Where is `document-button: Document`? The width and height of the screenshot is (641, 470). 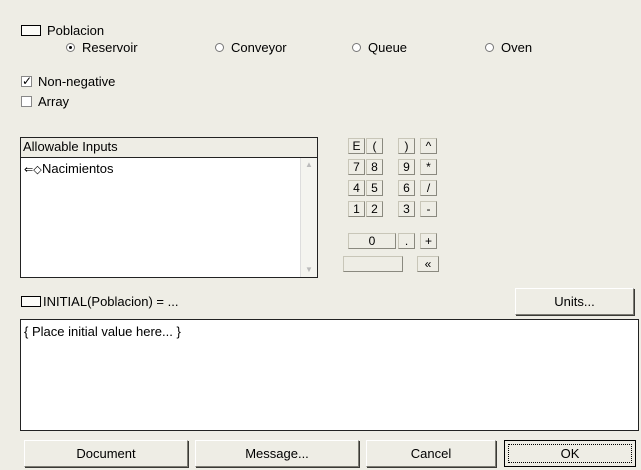 document-button: Document is located at coordinates (106, 453).